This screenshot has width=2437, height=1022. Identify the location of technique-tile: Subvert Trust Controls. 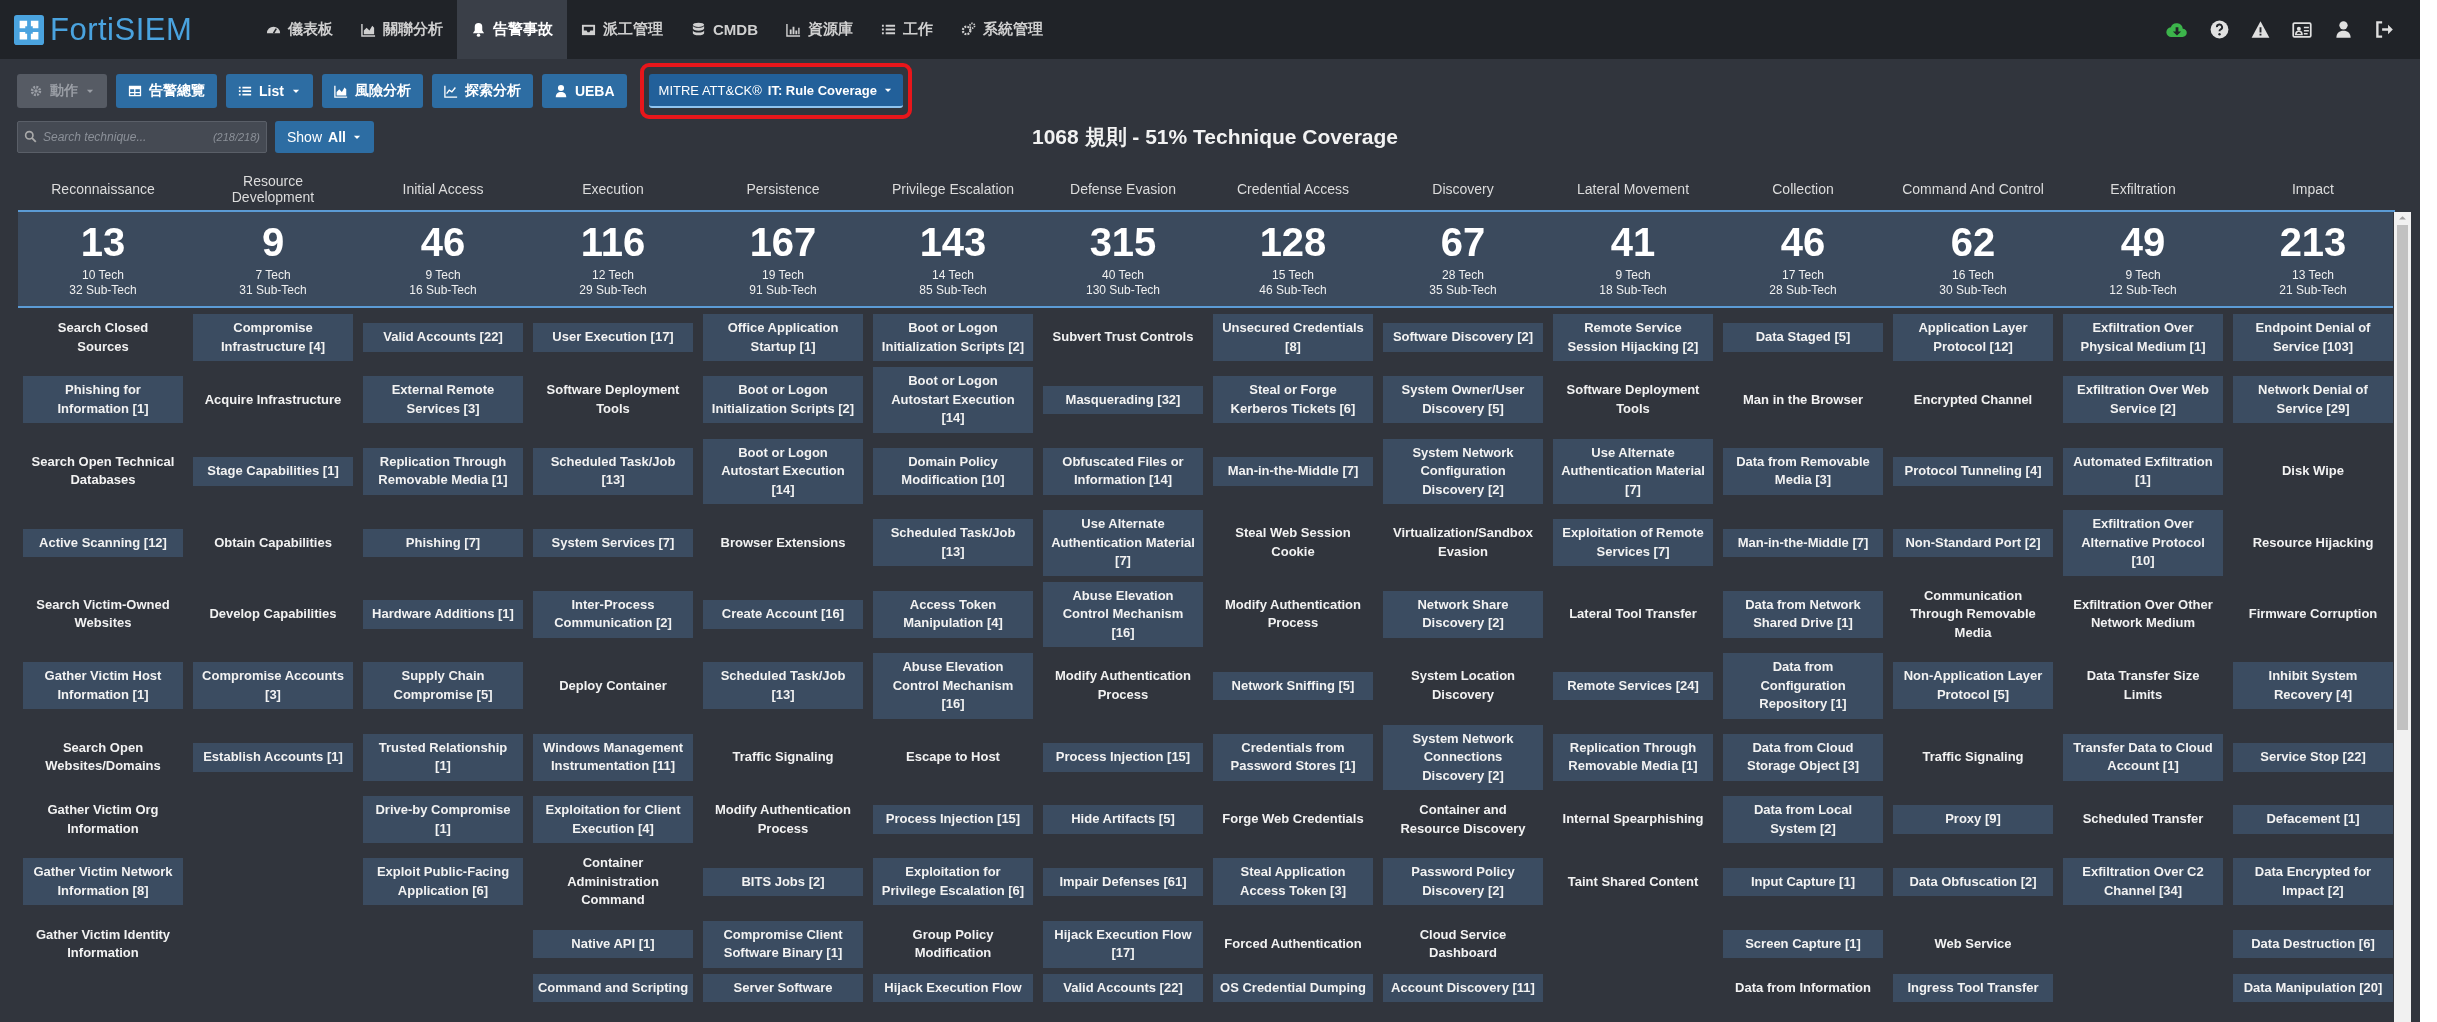
(1123, 337).